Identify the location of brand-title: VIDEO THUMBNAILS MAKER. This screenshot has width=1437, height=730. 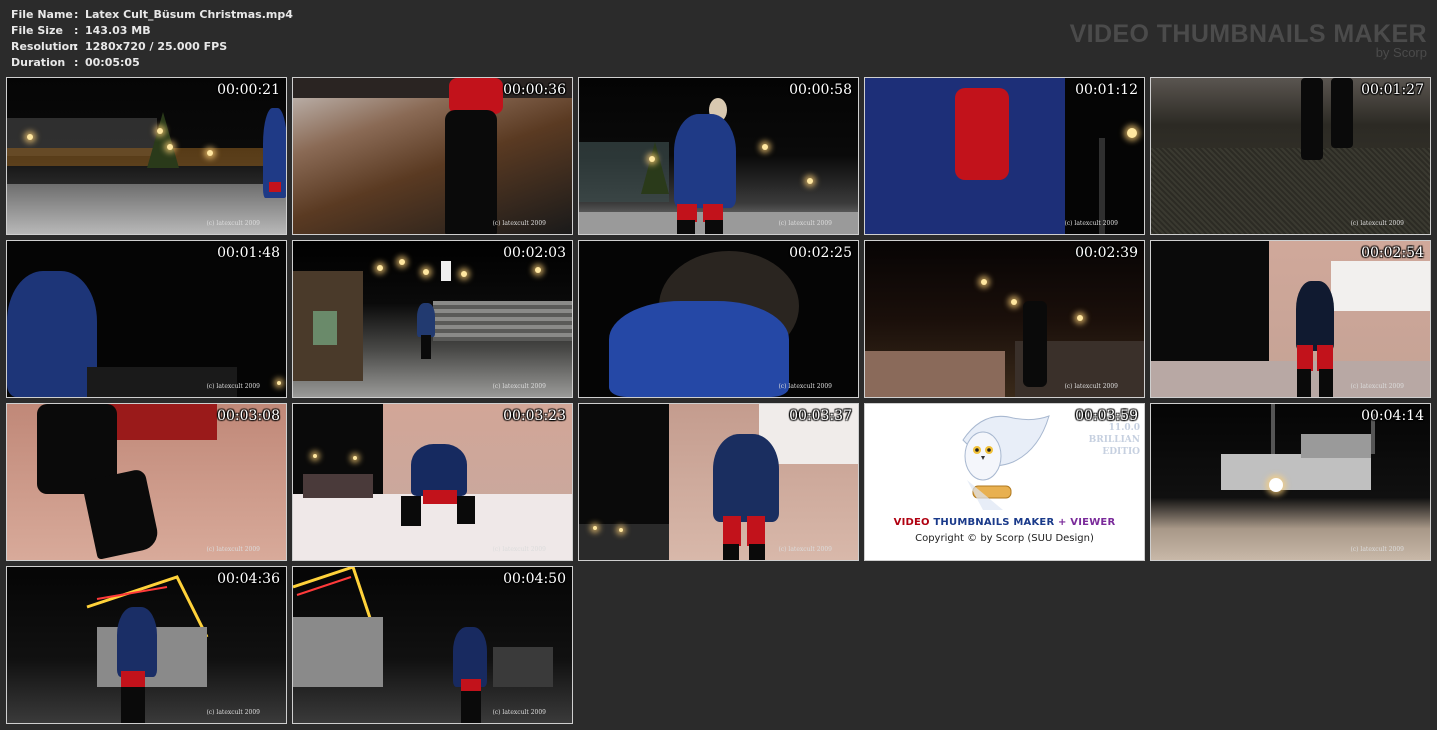
(1248, 34).